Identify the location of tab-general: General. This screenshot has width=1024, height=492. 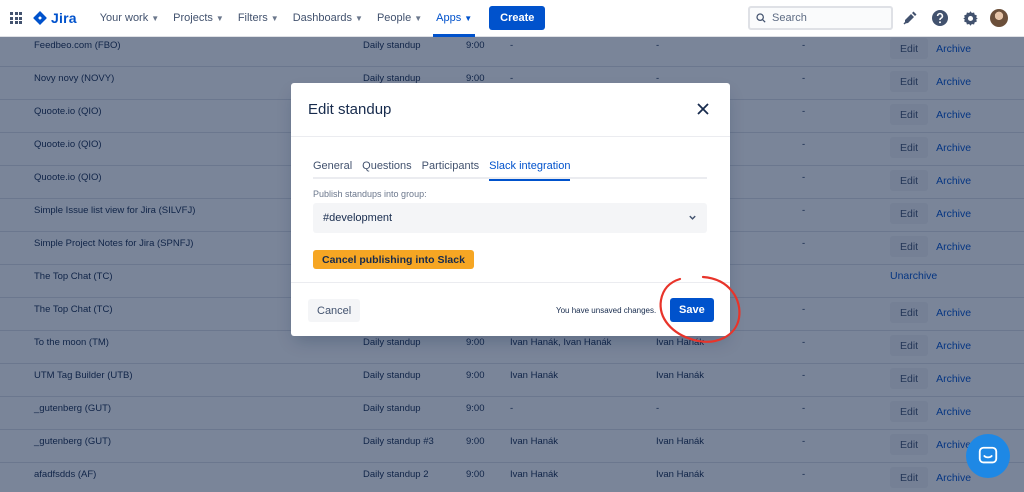
(332, 169).